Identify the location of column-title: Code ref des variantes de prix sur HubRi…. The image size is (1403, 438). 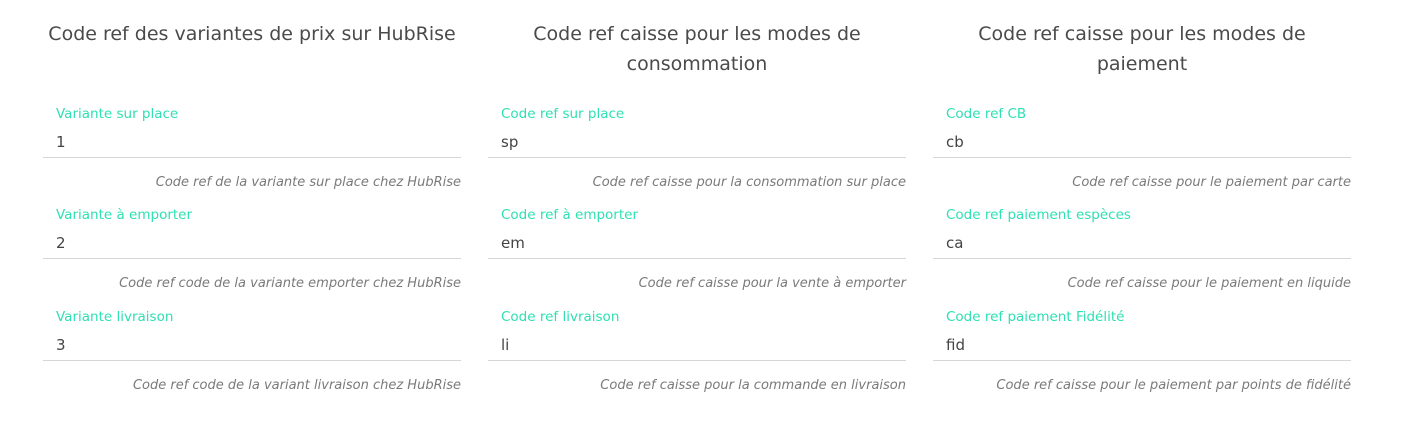
(252, 34).